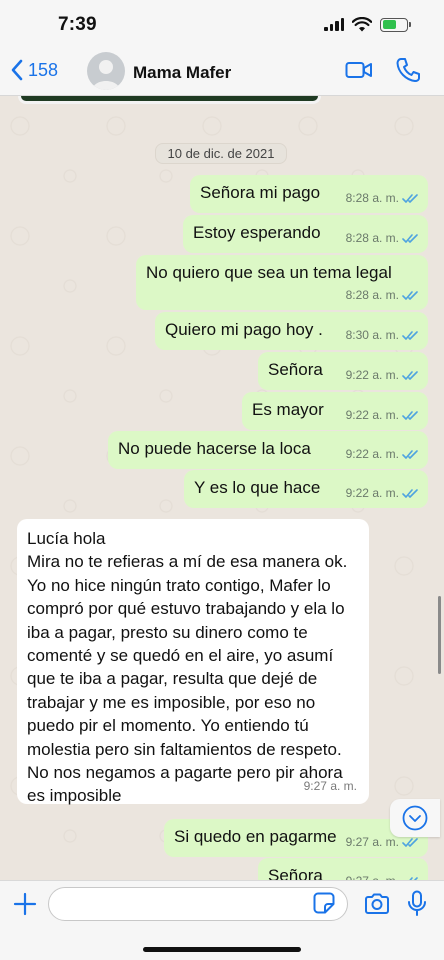  What do you see at coordinates (260, 192) in the screenshot?
I see `message-text: Señora mi pago` at bounding box center [260, 192].